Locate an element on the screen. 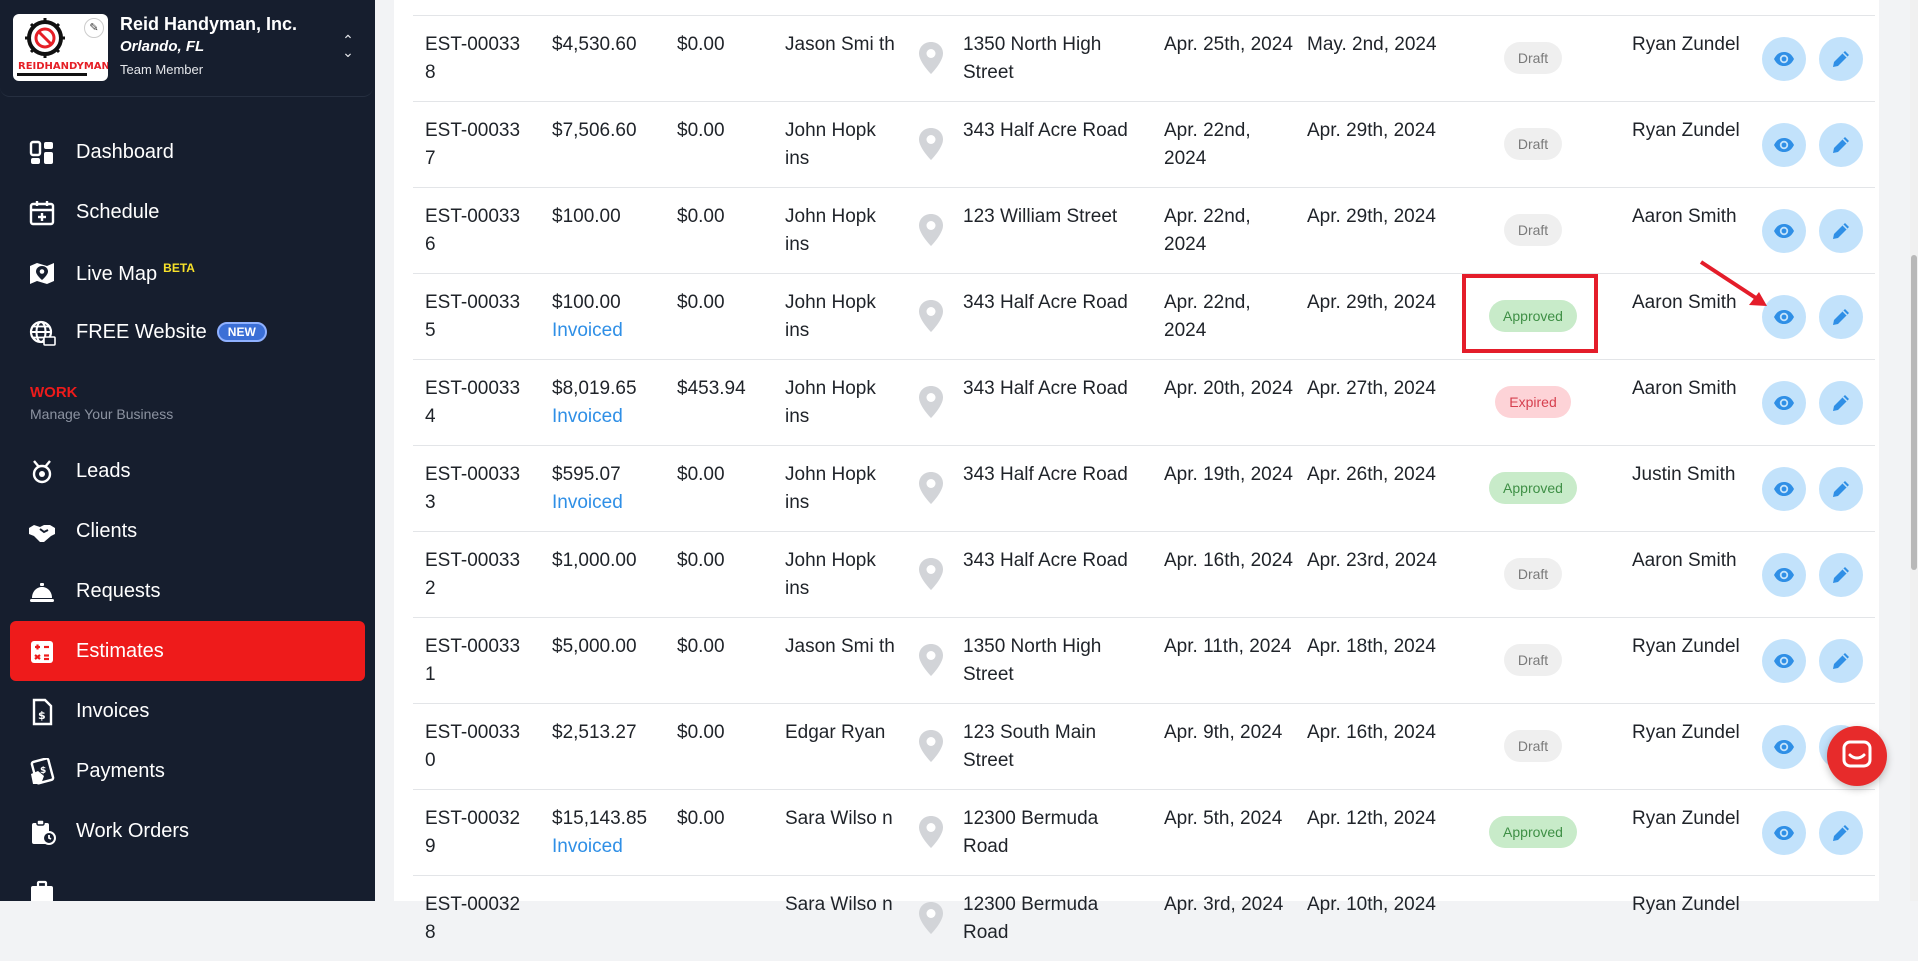 Image resolution: width=1918 pixels, height=961 pixels. estimate-number: EST-00033 5 is located at coordinates (480, 317).